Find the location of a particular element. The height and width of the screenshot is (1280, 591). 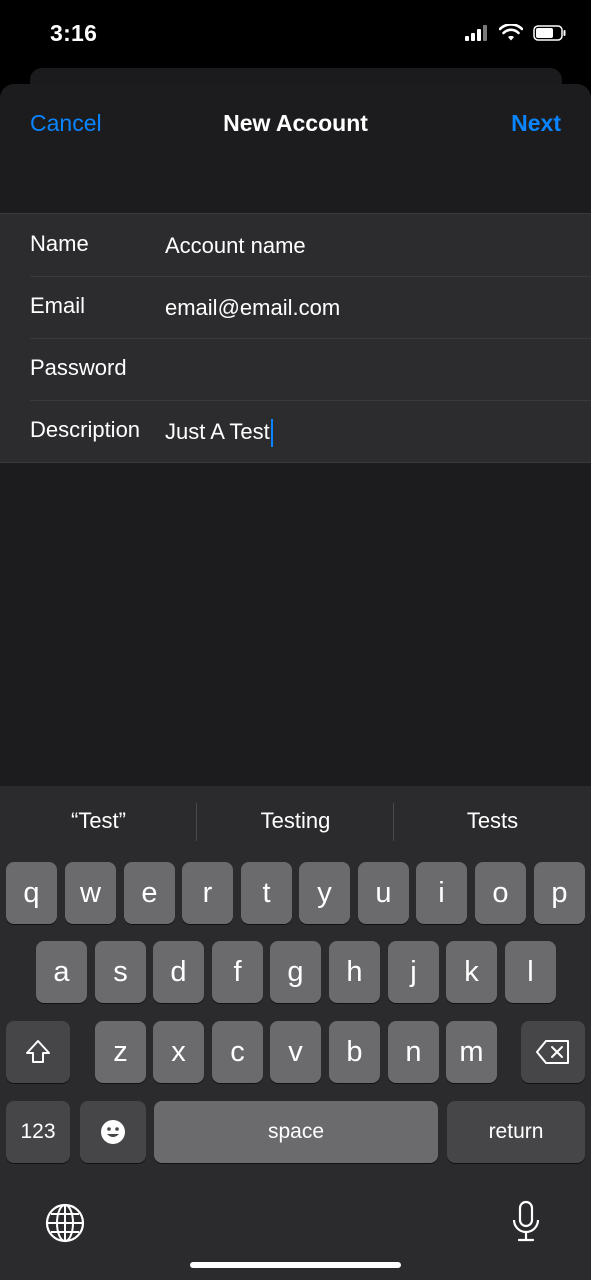

key-n: n is located at coordinates (413, 1052).